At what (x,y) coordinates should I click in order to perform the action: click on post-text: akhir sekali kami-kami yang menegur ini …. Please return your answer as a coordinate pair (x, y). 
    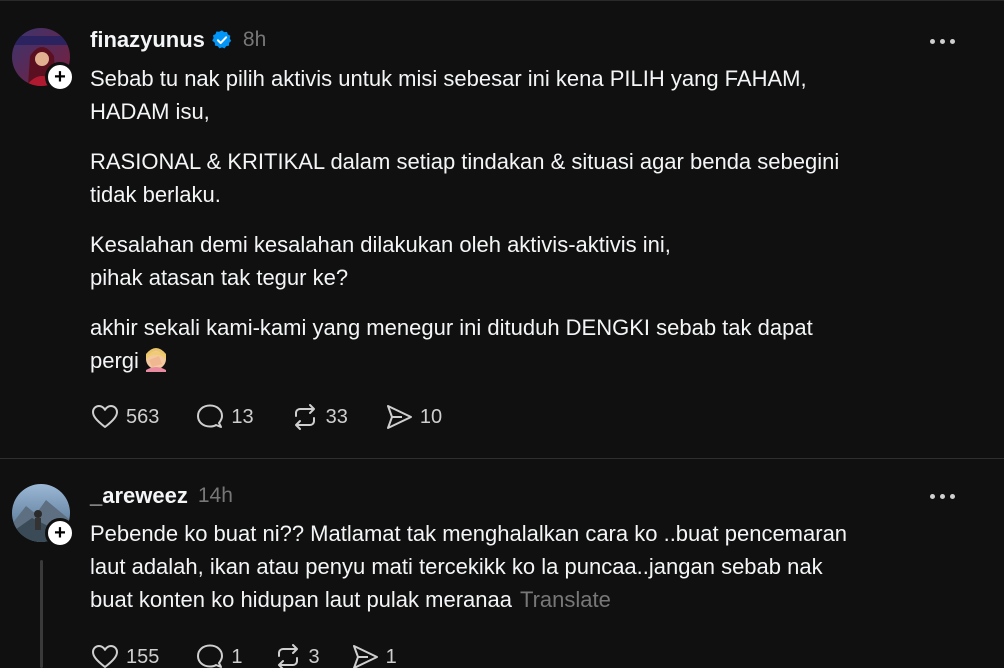
    Looking at the image, I should click on (451, 344).